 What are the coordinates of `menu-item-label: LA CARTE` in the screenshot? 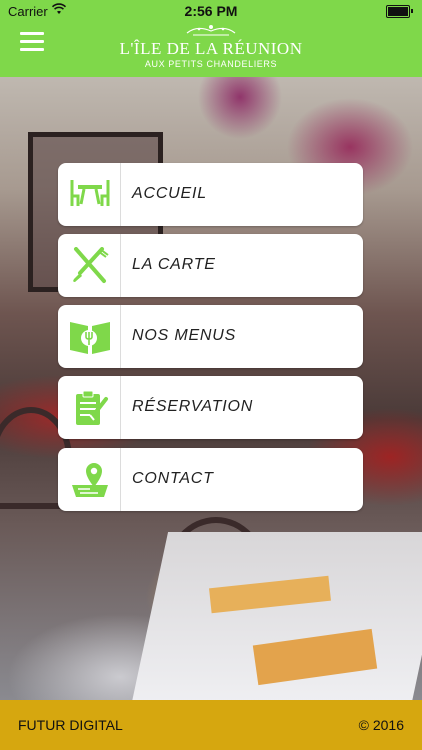 It's located at (174, 264).